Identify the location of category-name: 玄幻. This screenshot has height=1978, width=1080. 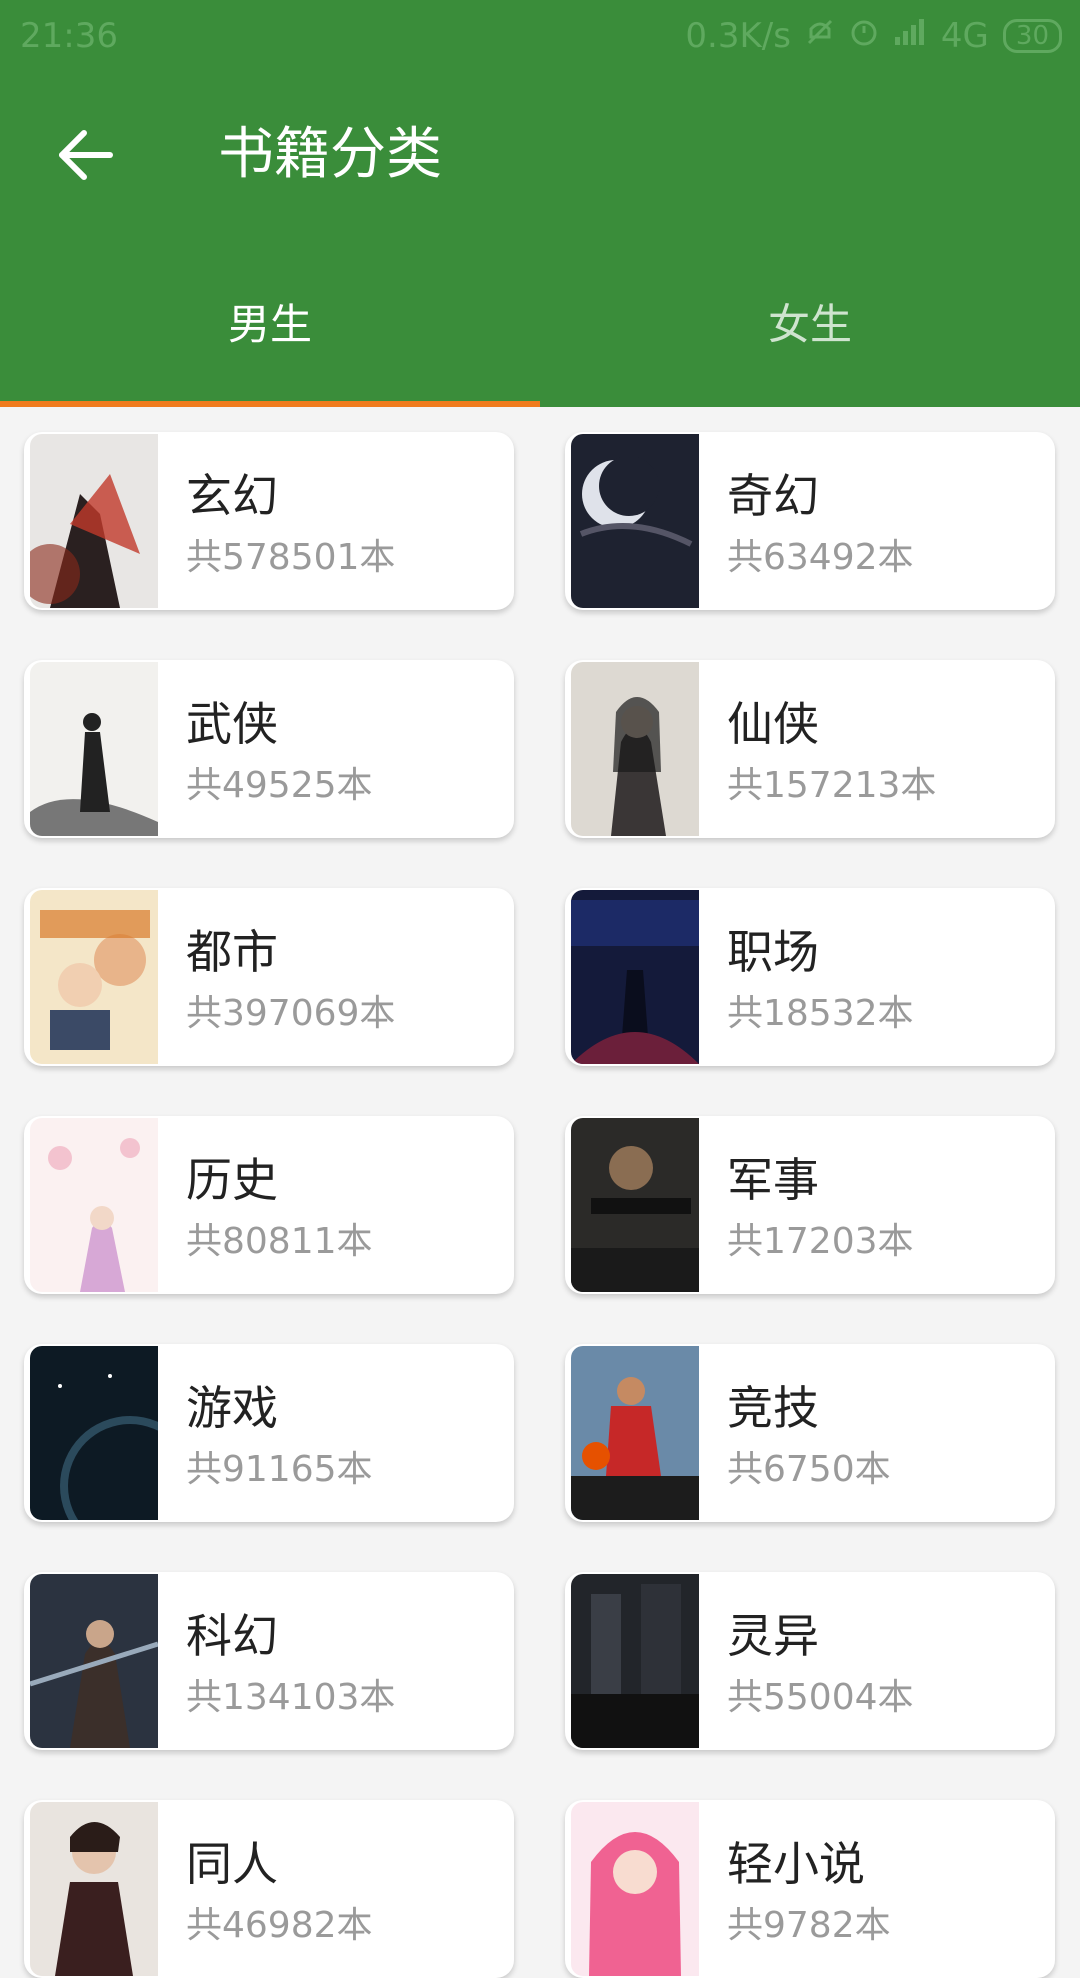
(232, 496).